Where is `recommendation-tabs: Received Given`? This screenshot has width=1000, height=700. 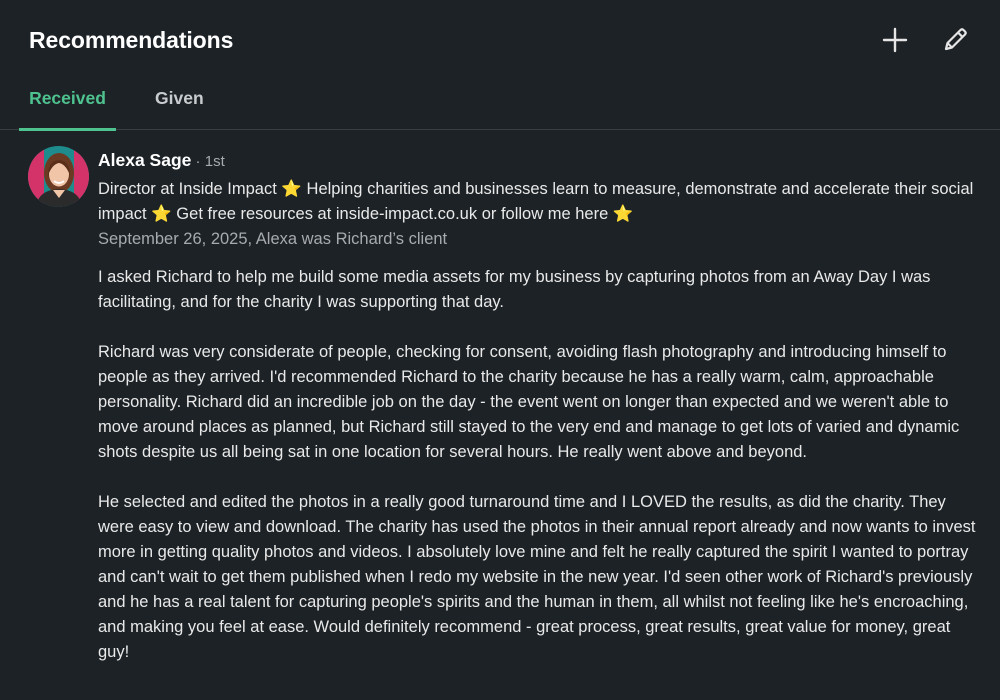
recommendation-tabs: Received Given is located at coordinates (500, 105).